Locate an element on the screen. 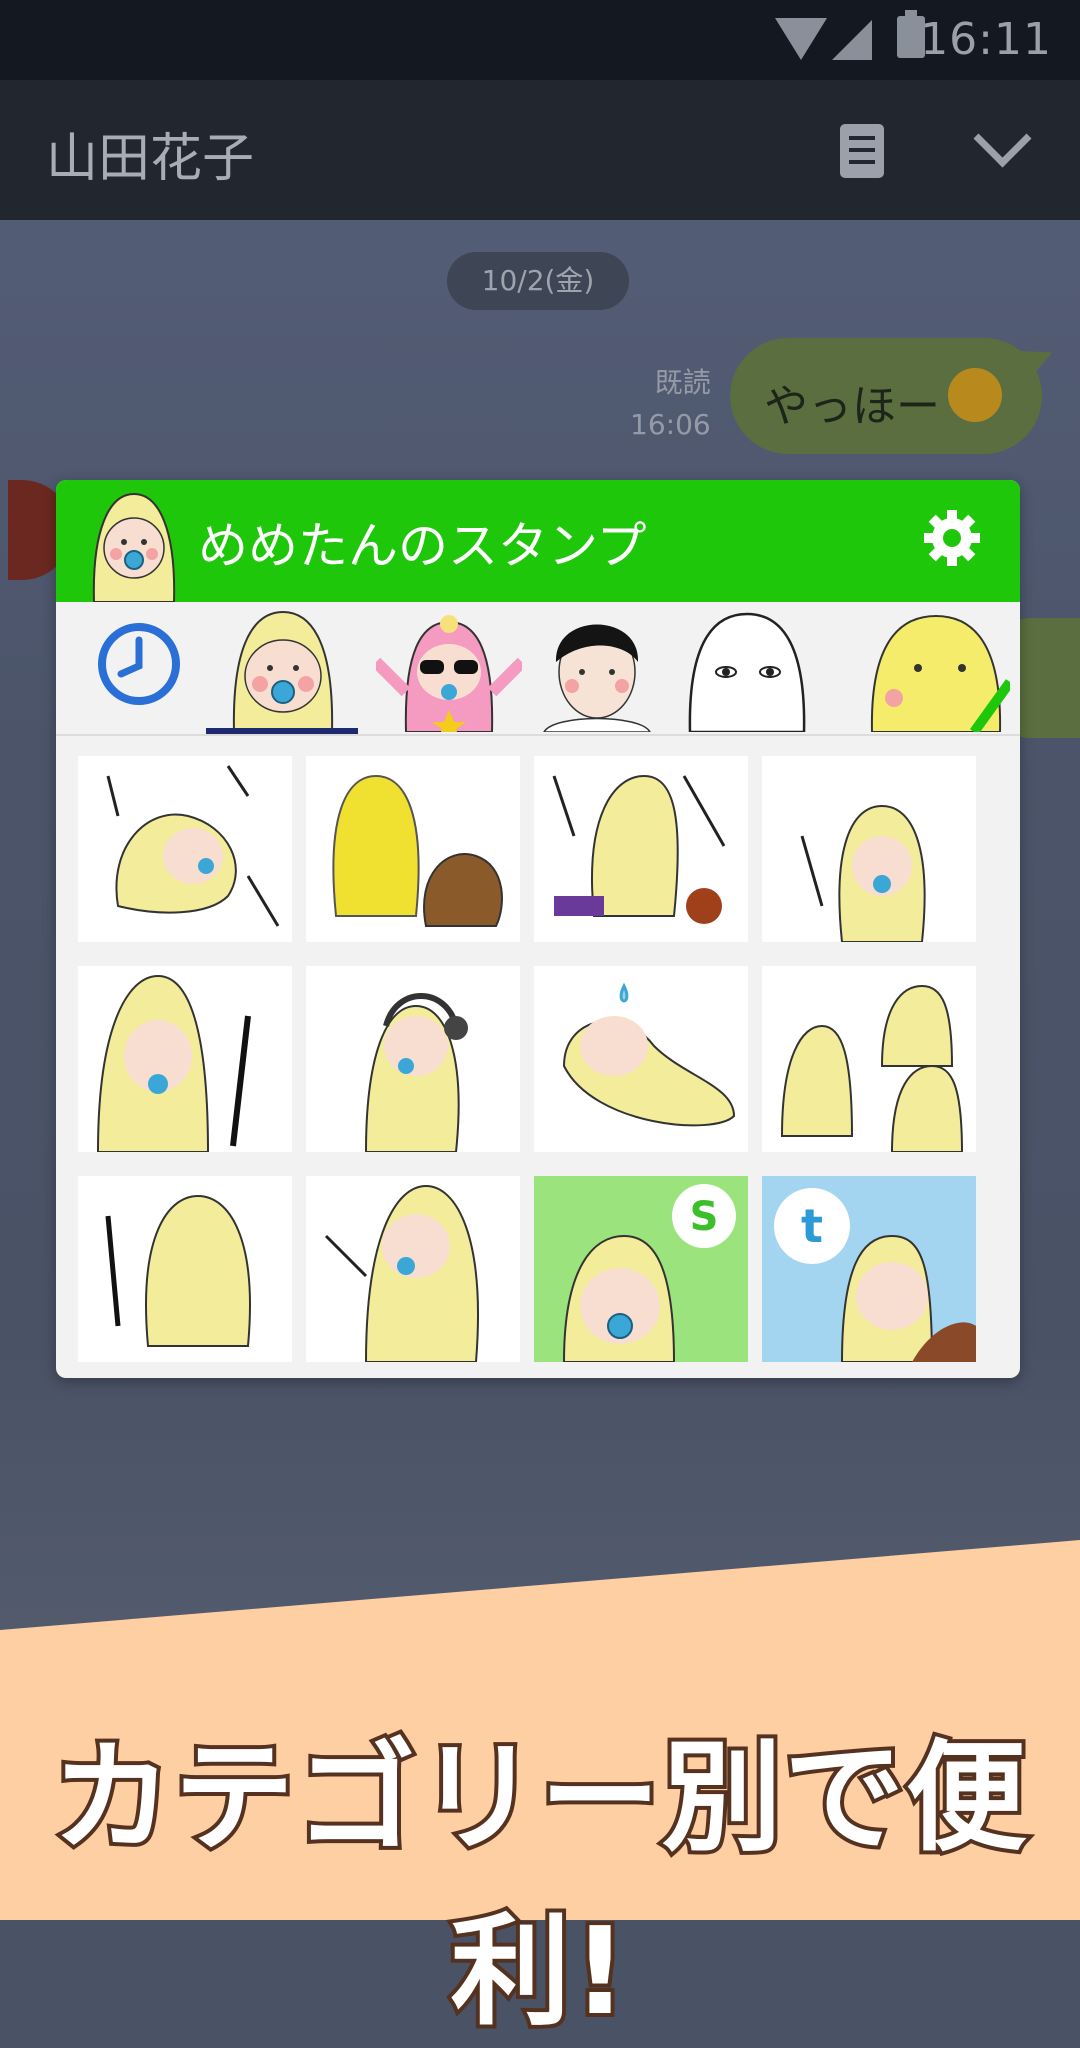 The width and height of the screenshot is (1080, 2048). signal-icon is located at coordinates (852, 40).